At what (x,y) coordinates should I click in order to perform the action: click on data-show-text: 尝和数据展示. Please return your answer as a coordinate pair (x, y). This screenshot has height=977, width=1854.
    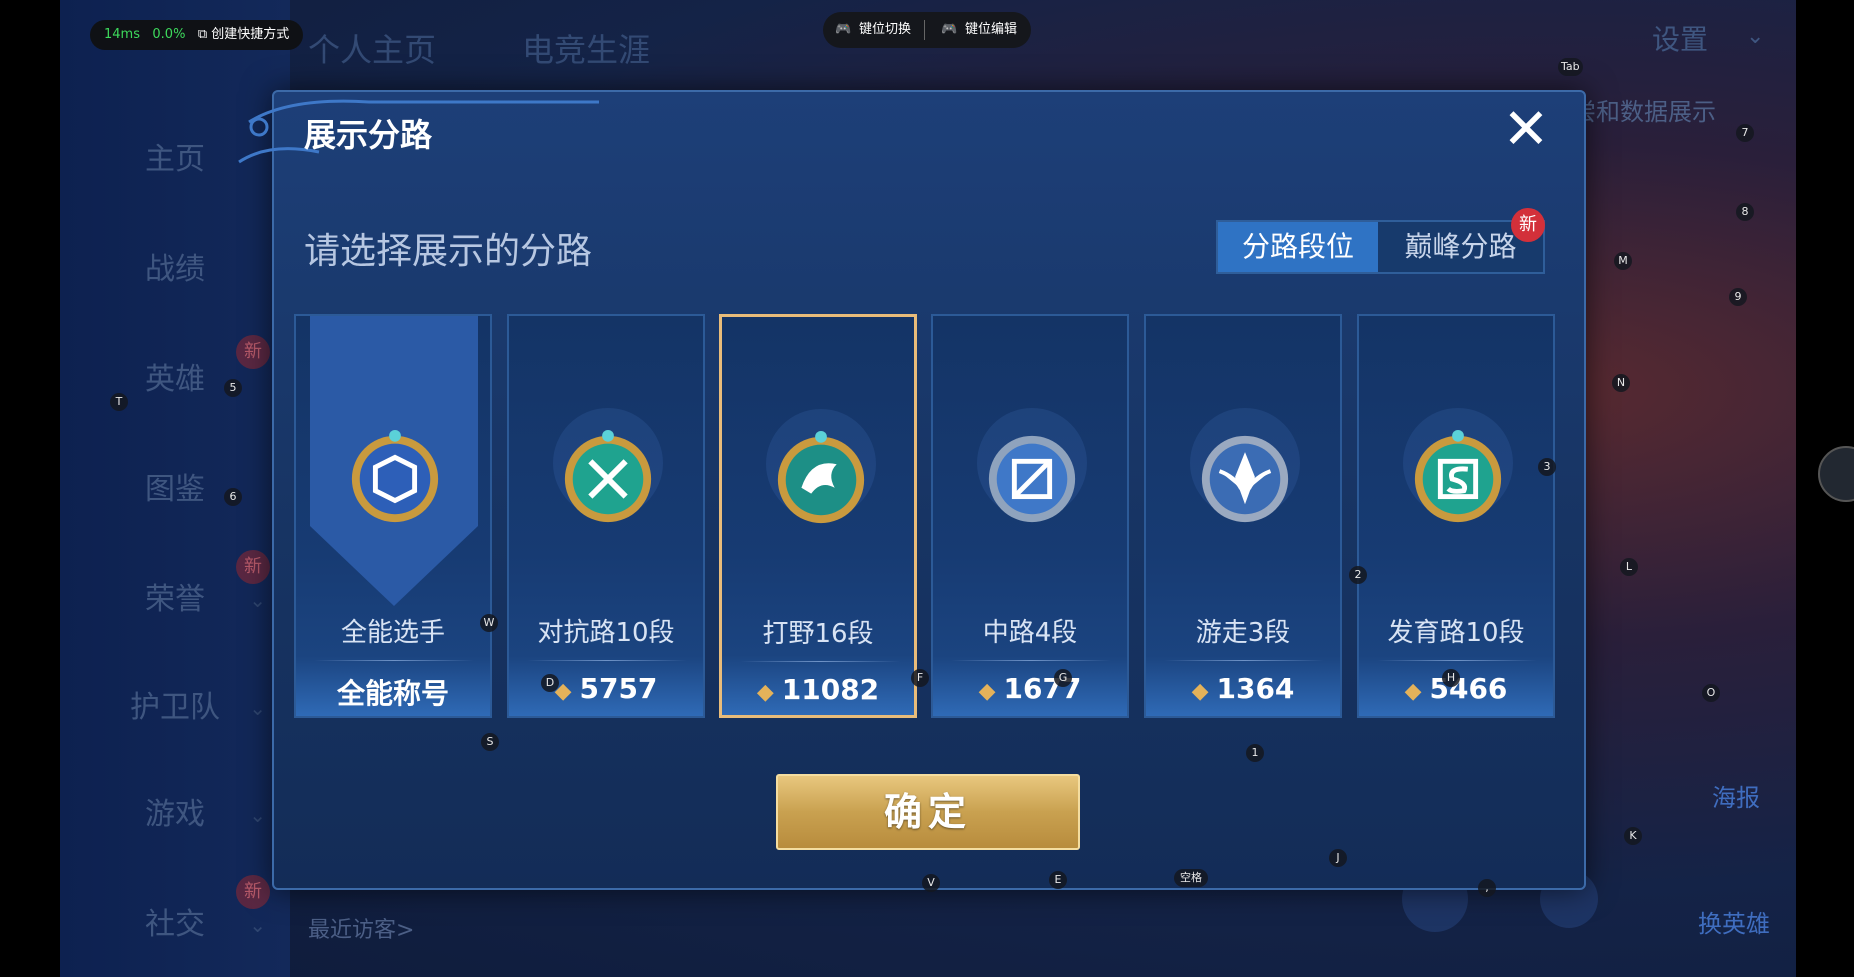
    Looking at the image, I should click on (1644, 112).